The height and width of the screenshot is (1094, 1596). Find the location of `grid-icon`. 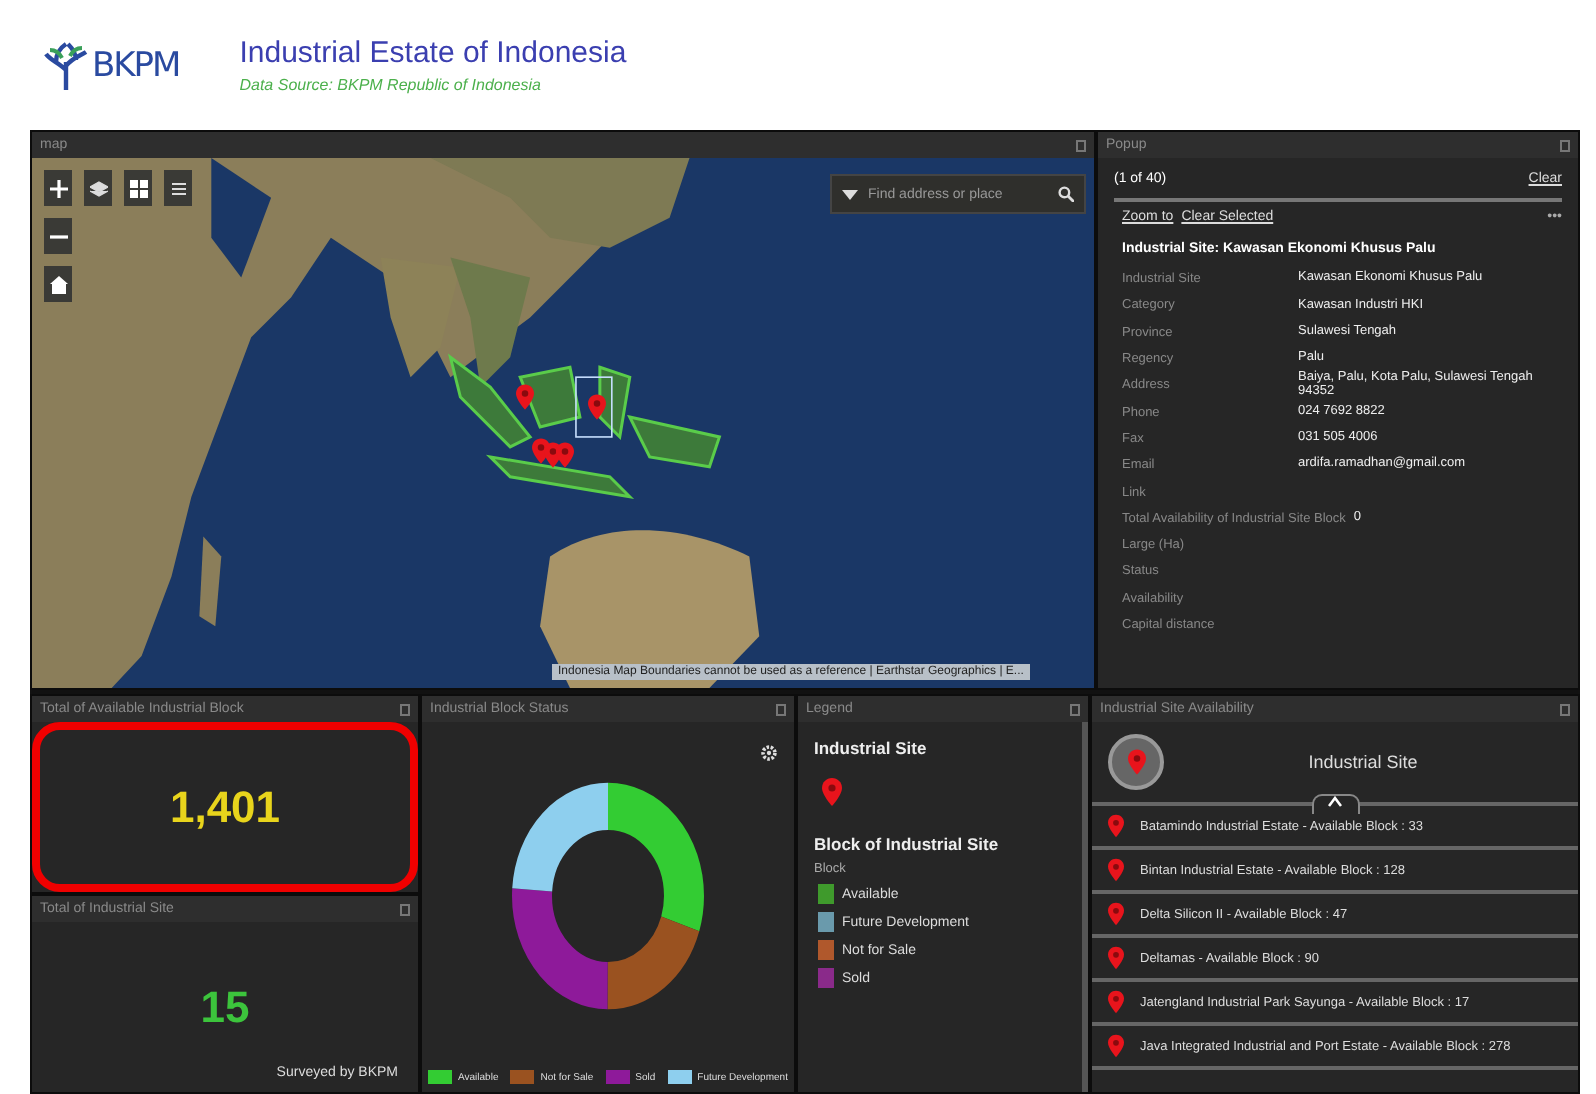

grid-icon is located at coordinates (138, 188).